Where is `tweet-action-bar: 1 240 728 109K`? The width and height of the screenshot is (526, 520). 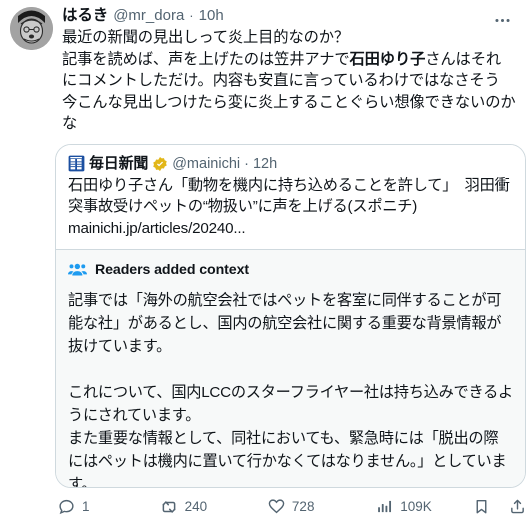
tweet-action-bar: 1 240 728 109K is located at coordinates (292, 506).